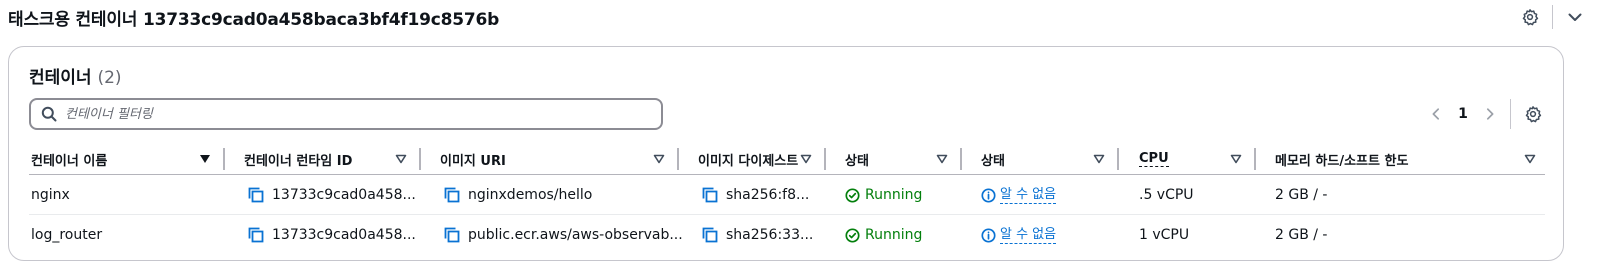  I want to click on column-header-image-digest: 이미지 다이제스트, so click(748, 159).